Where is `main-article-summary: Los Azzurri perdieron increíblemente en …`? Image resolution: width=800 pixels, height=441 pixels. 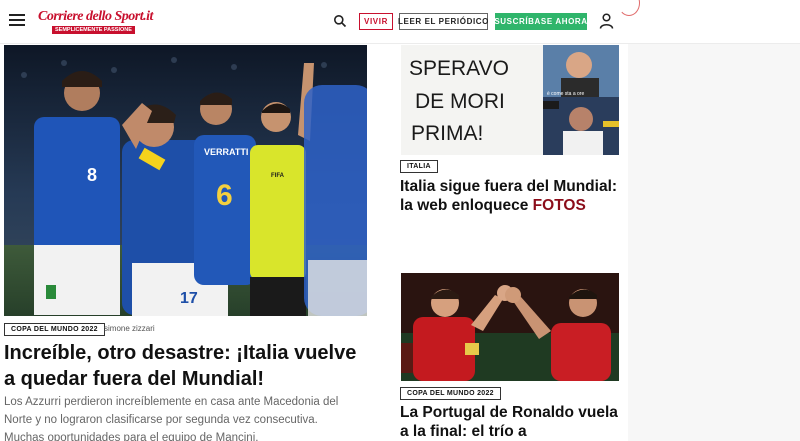 main-article-summary: Los Azzurri perdieron increíblemente en … is located at coordinates (171, 418).